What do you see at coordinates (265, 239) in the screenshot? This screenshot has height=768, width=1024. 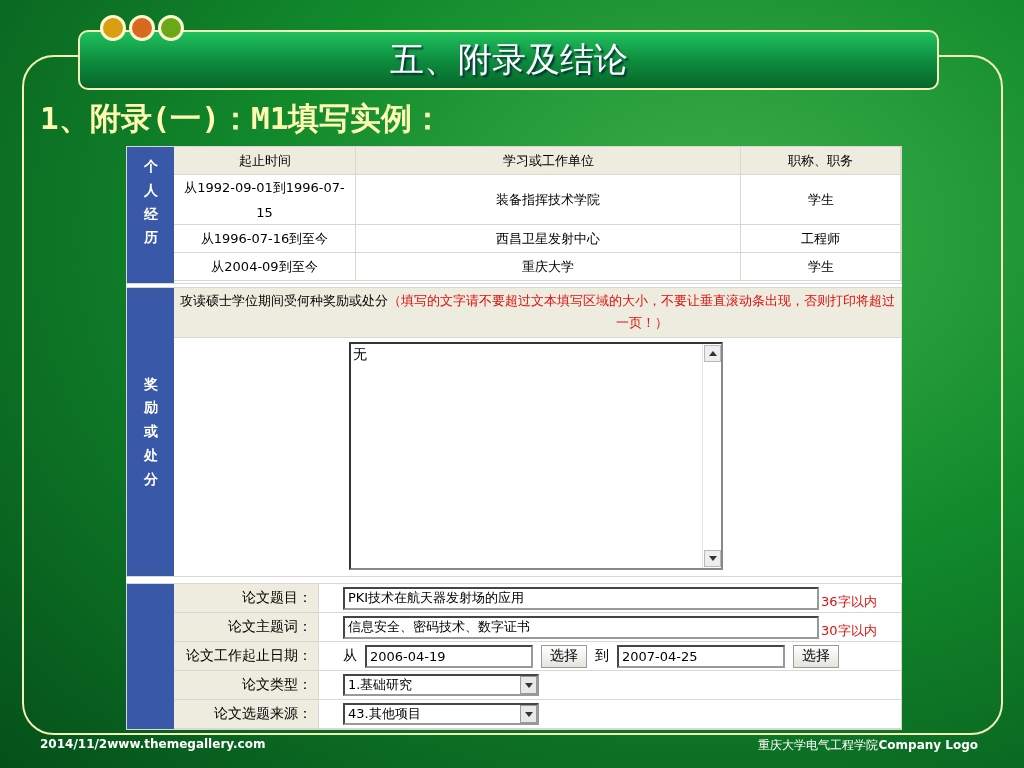 I see `table-cell: 从1996-07-16到至今` at bounding box center [265, 239].